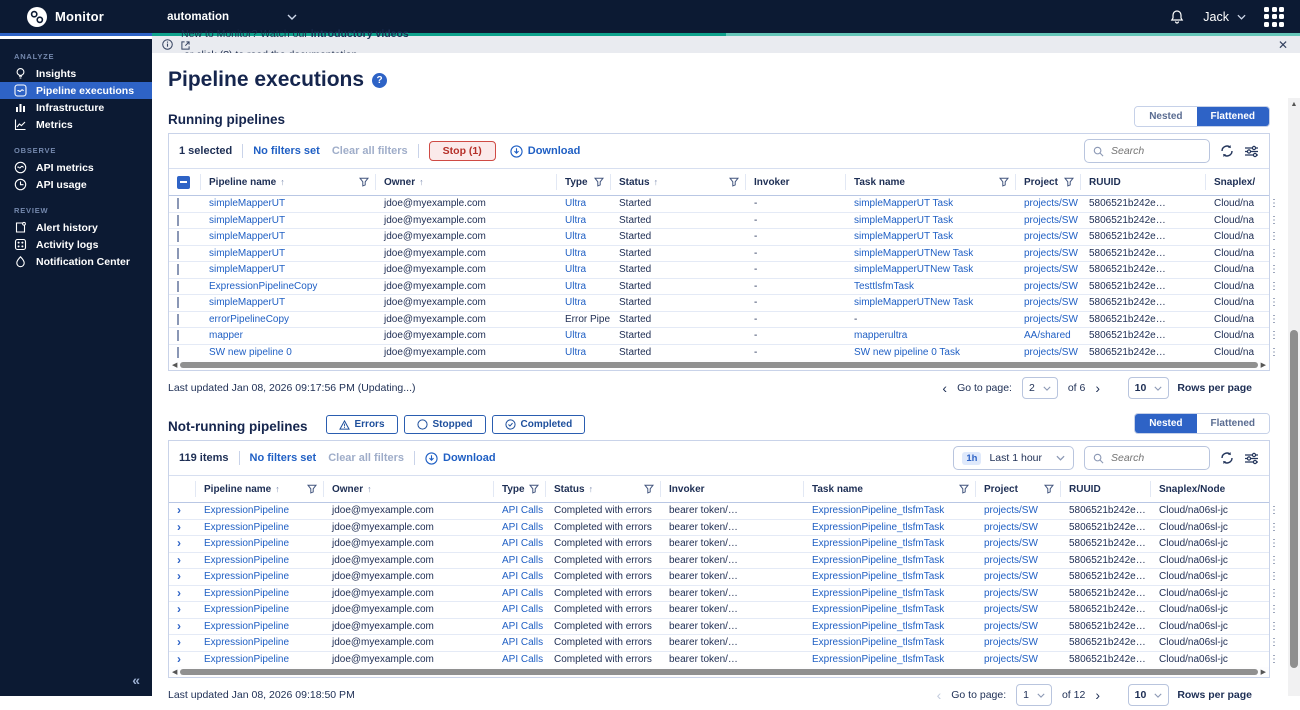 The width and height of the screenshot is (1300, 710). Describe the element at coordinates (283, 458) in the screenshot. I see `no-filters-set-button: No filters set` at that location.